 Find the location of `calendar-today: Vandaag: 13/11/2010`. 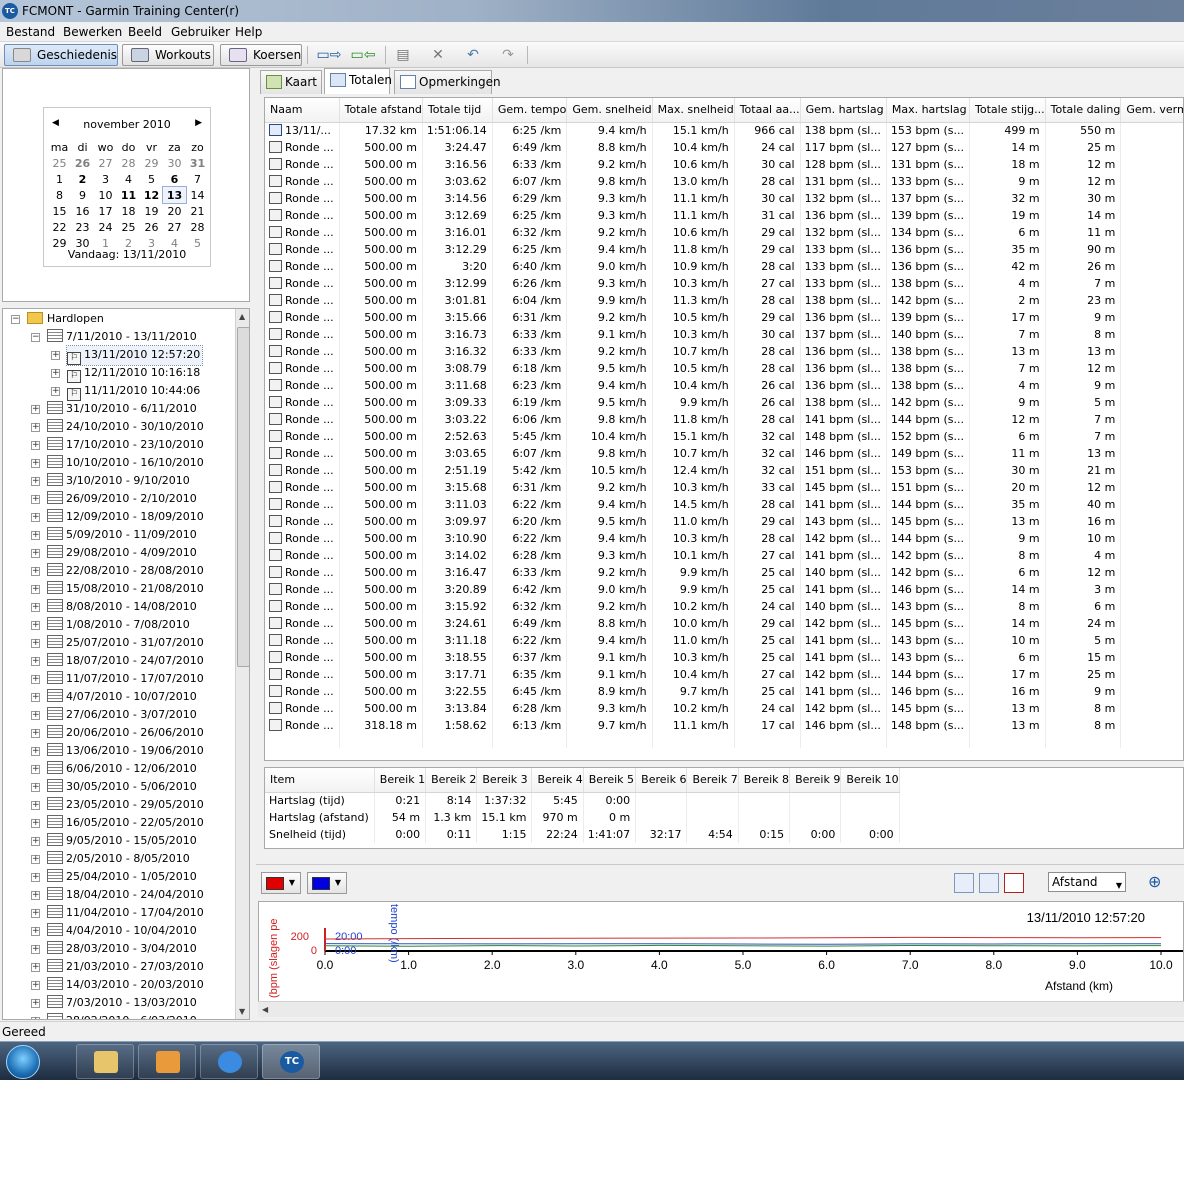

calendar-today: Vandaag: 13/11/2010 is located at coordinates (127, 254).